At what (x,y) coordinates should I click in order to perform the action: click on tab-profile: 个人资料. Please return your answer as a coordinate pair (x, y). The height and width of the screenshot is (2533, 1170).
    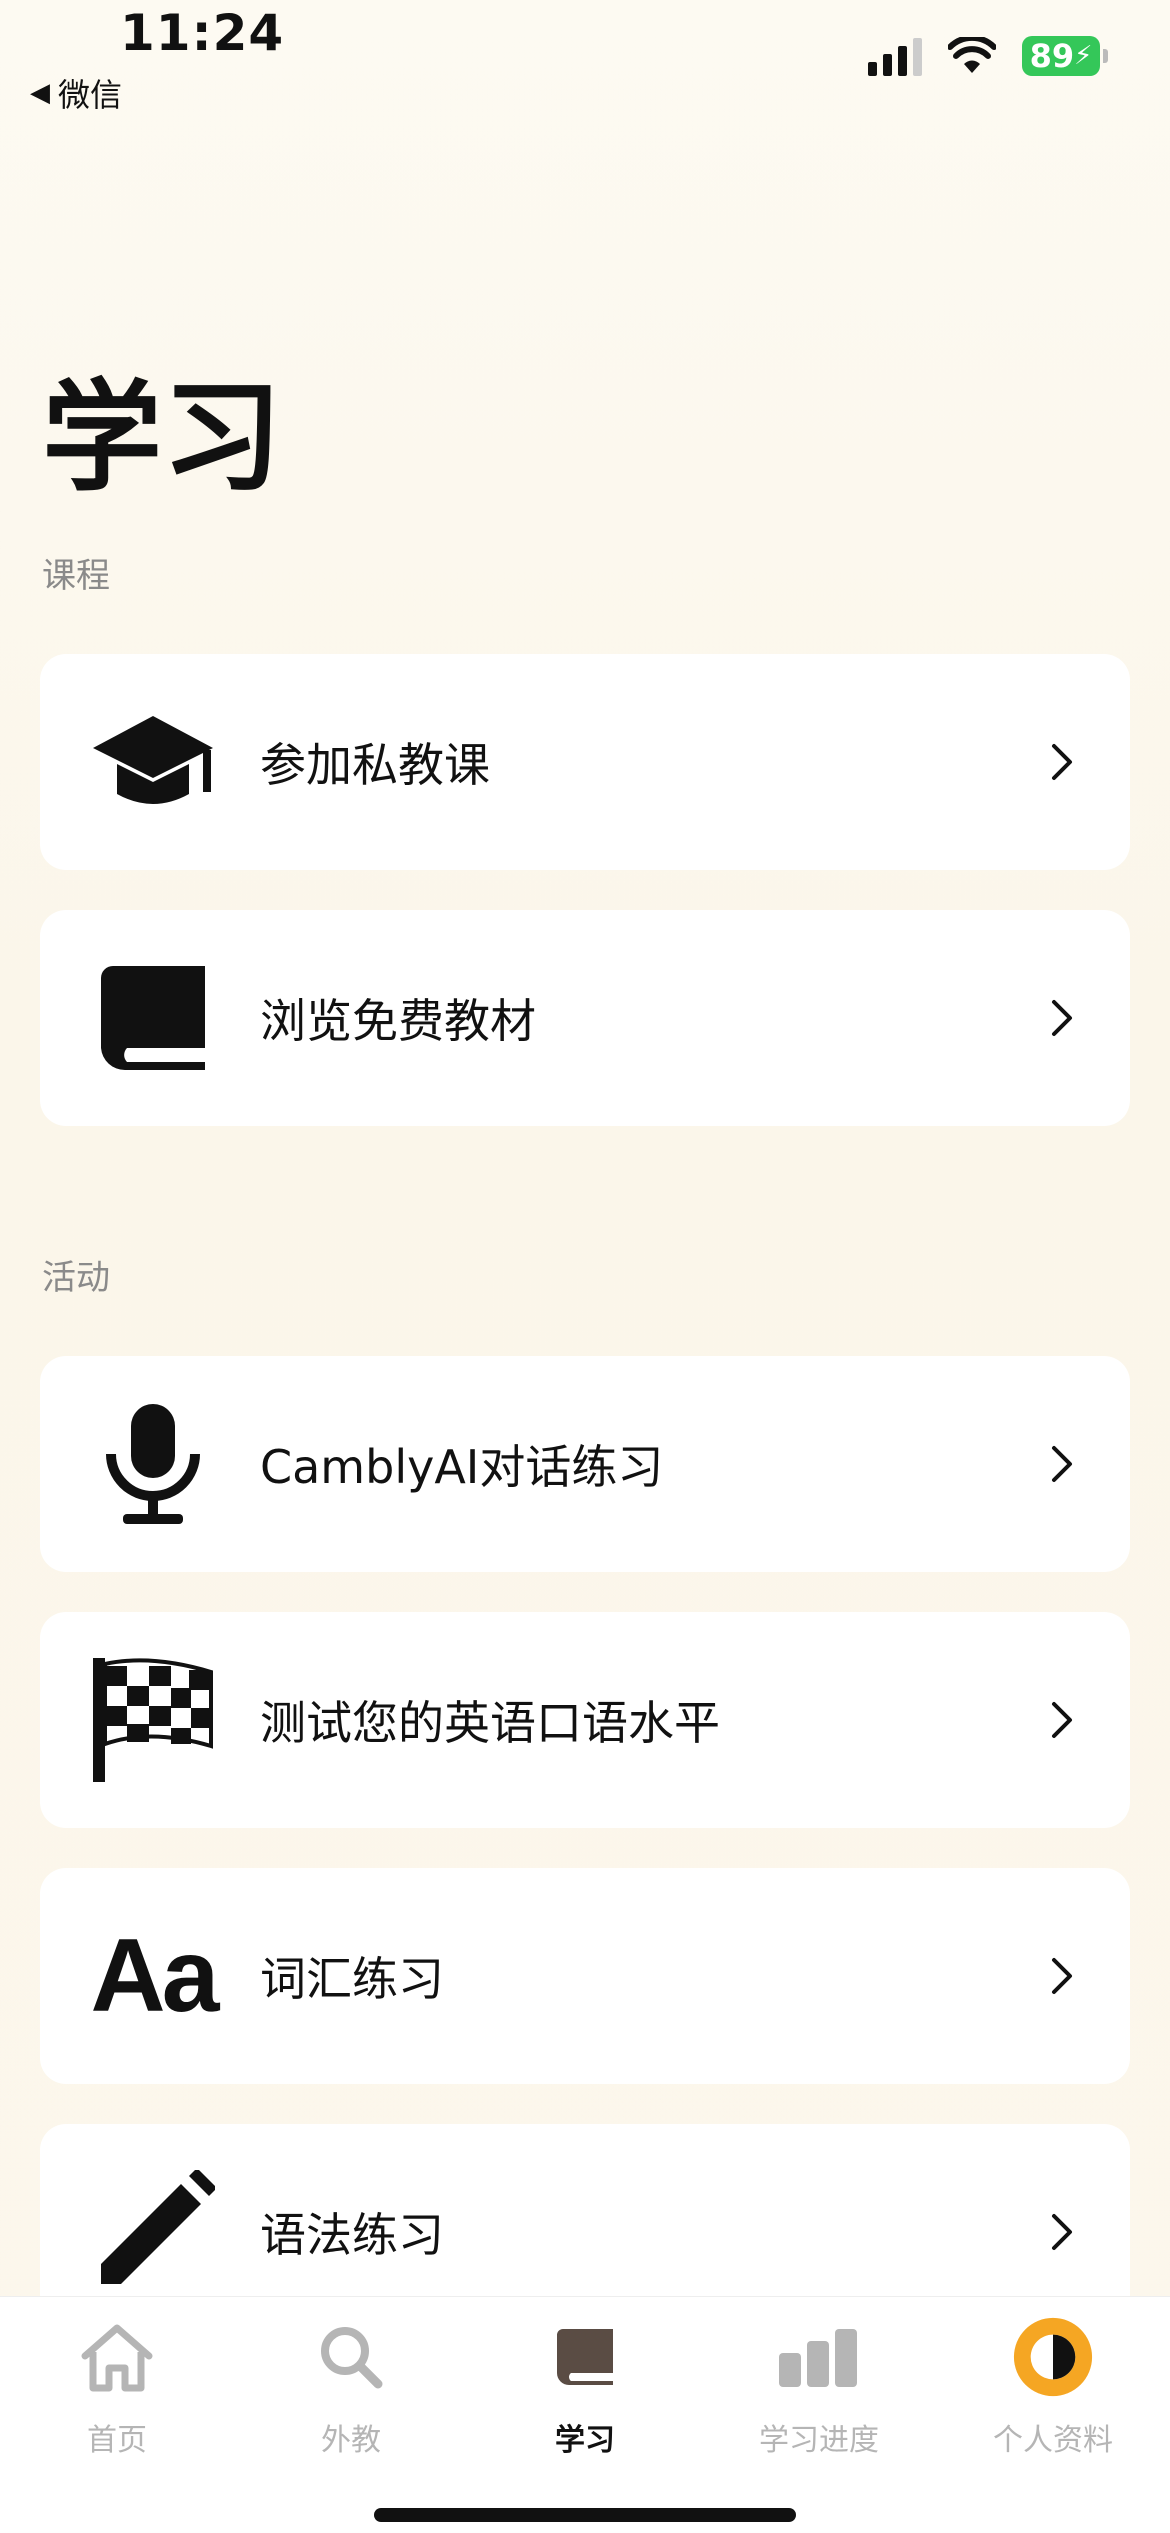
    Looking at the image, I should click on (1053, 2388).